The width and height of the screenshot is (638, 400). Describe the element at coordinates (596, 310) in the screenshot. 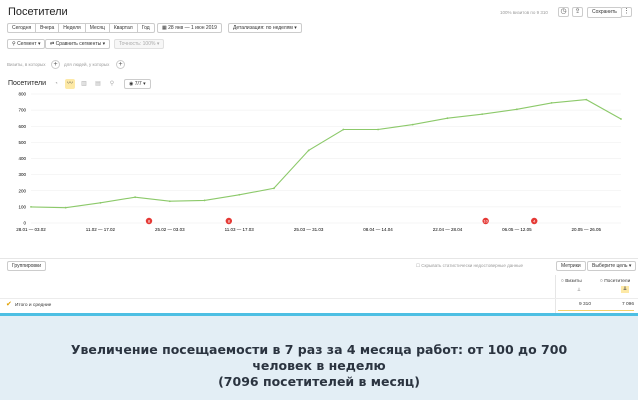

I see `totals-underline` at that location.